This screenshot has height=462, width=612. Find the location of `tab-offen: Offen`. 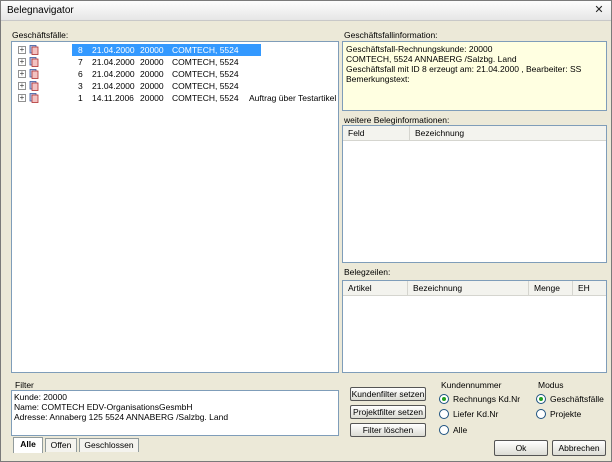

tab-offen: Offen is located at coordinates (61, 445).